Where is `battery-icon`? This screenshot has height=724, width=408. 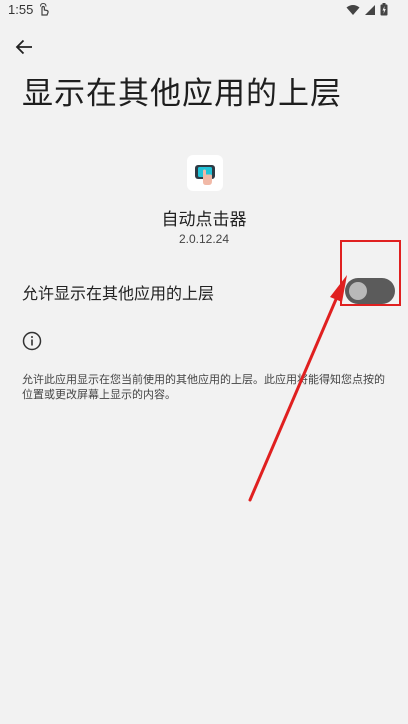
battery-icon is located at coordinates (384, 9).